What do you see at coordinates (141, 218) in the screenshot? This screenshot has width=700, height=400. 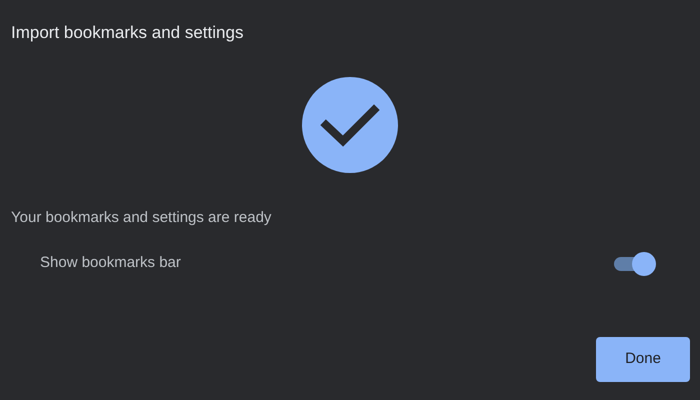 I see `status-message: Your bookmarks and settings are ready` at bounding box center [141, 218].